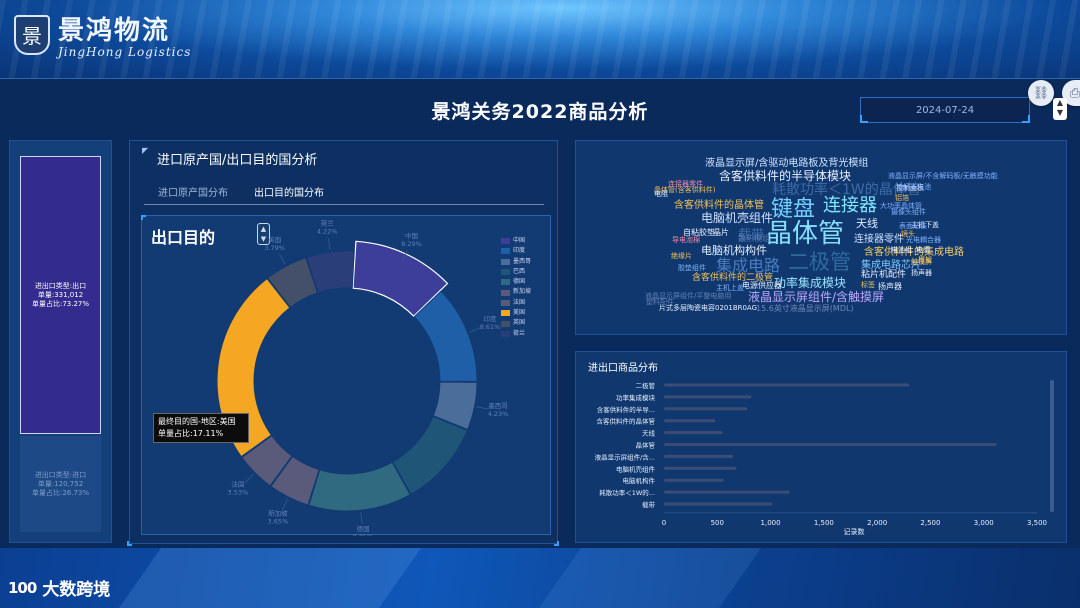 This screenshot has height=608, width=1080. Describe the element at coordinates (805, 309) in the screenshot. I see `word-cloud-term: 15.6英寸液晶显示屏(MDL)` at that location.